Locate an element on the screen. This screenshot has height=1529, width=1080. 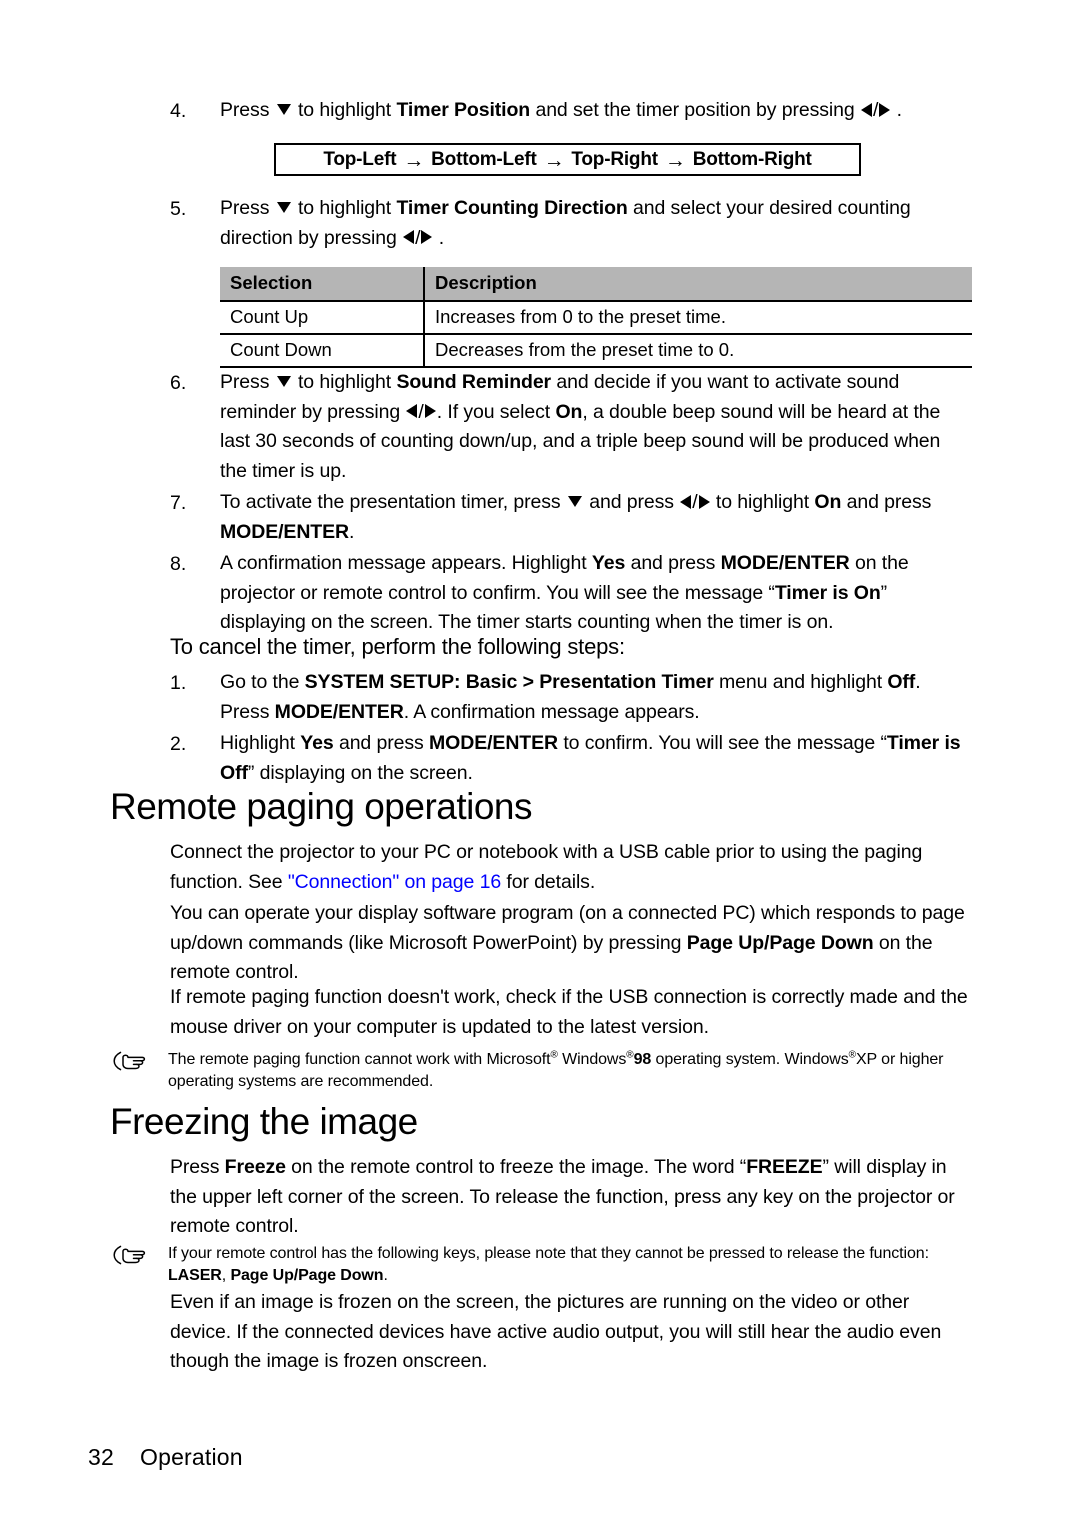
body-text: Windows is located at coordinates (592, 1059).